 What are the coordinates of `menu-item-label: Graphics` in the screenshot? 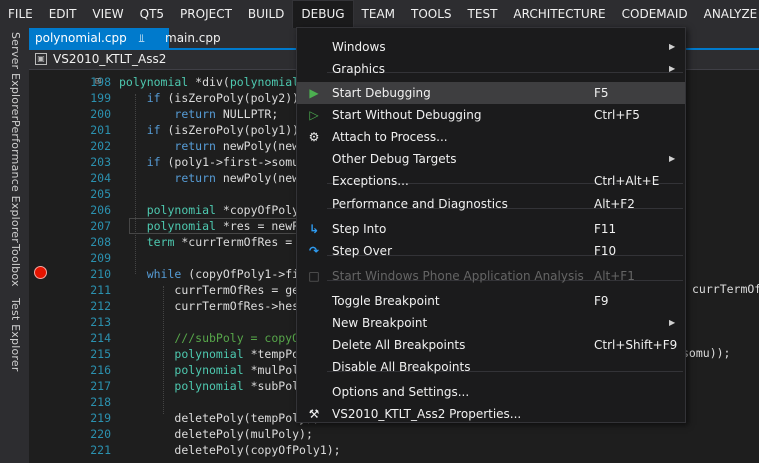 It's located at (358, 69).